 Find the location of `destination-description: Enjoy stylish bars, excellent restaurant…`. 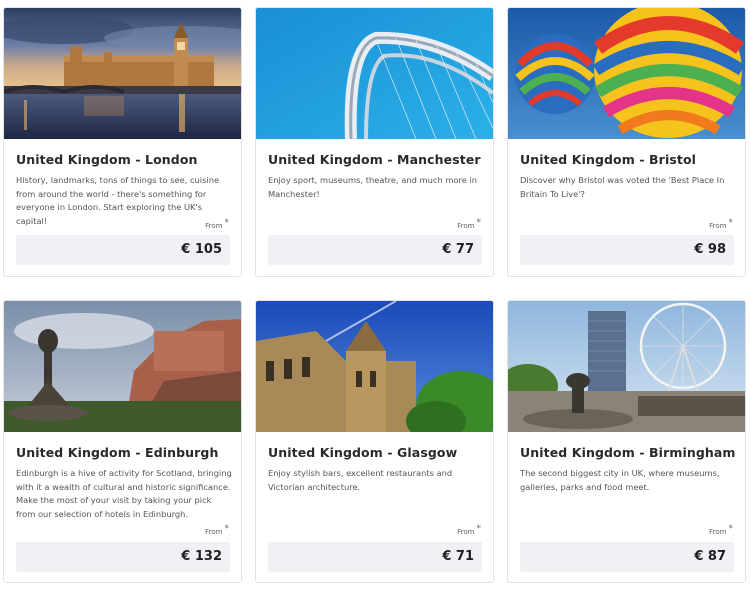

destination-description: Enjoy stylish bars, excellent restaurant… is located at coordinates (360, 480).